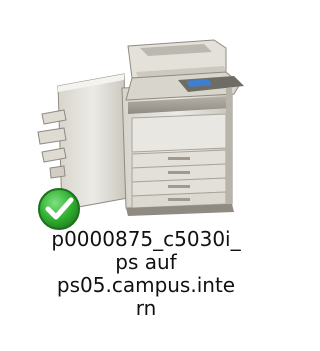  Describe the element at coordinates (59, 209) in the screenshot. I see `default-printer-check-icon` at that location.